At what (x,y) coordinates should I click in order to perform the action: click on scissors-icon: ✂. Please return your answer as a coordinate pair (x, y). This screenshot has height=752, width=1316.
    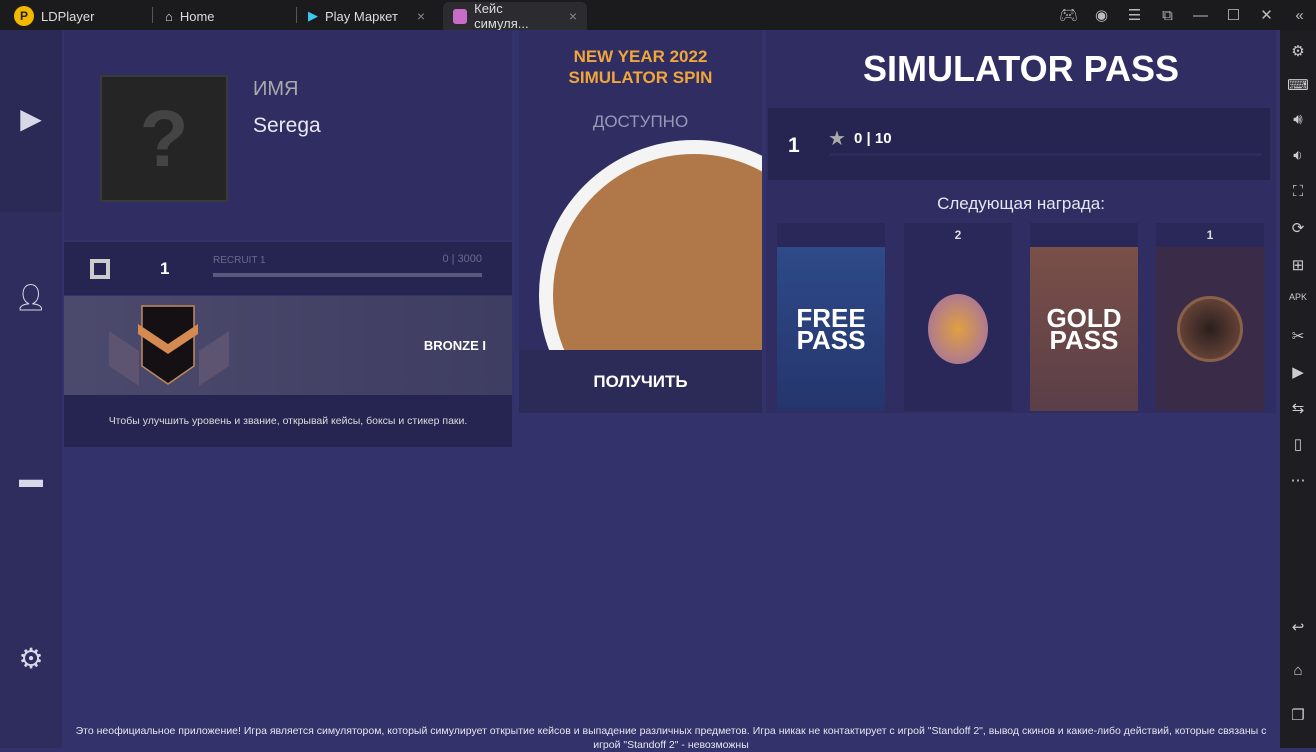
    Looking at the image, I should click on (1298, 336).